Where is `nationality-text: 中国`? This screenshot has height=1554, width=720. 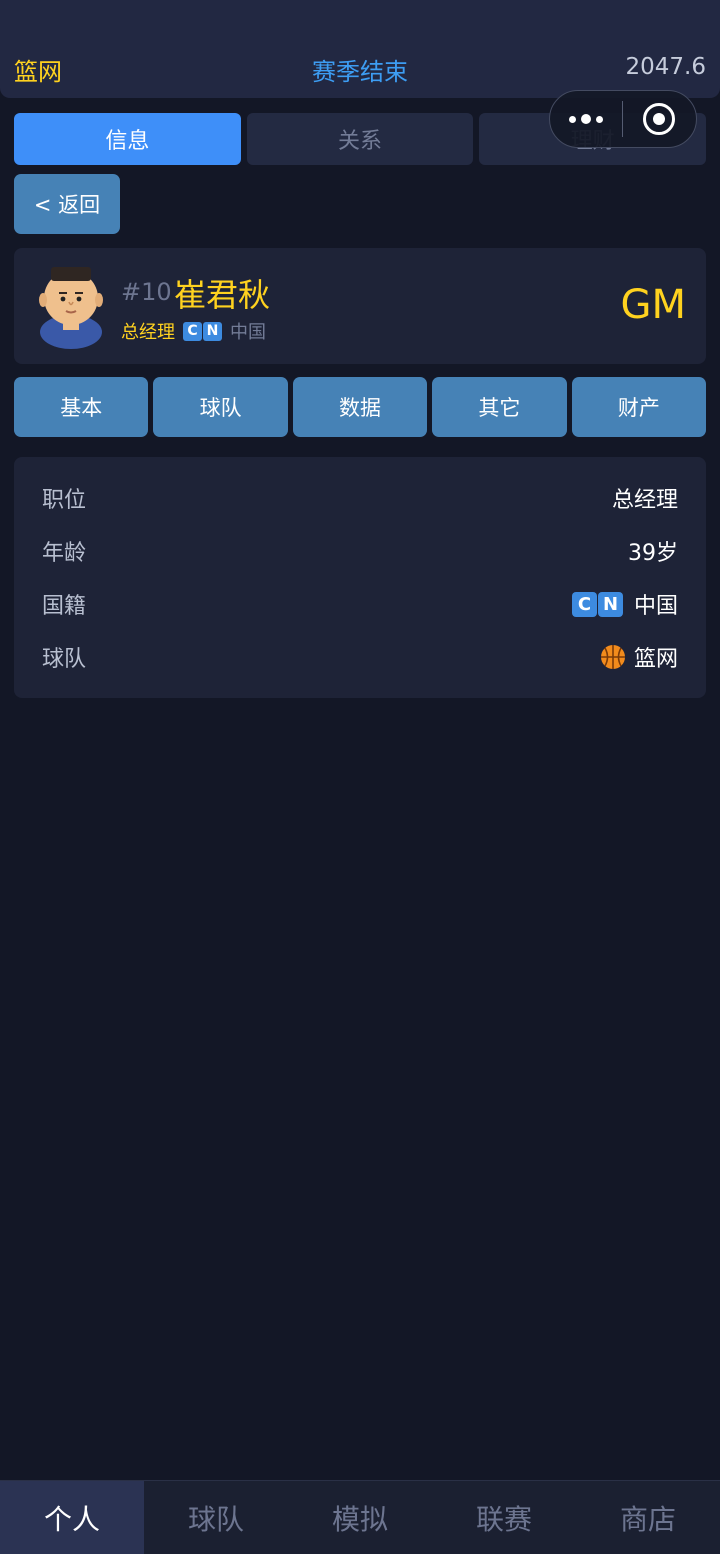
nationality-text: 中国 is located at coordinates (655, 606).